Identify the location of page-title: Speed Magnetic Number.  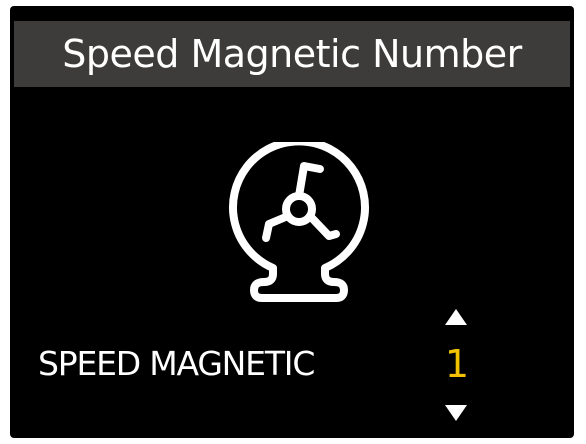
(292, 54).